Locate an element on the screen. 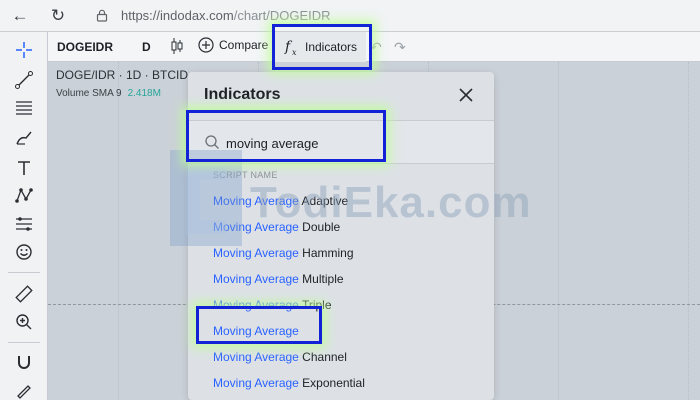 The height and width of the screenshot is (400, 700). watermark-text: TodiEka.com is located at coordinates (391, 202).